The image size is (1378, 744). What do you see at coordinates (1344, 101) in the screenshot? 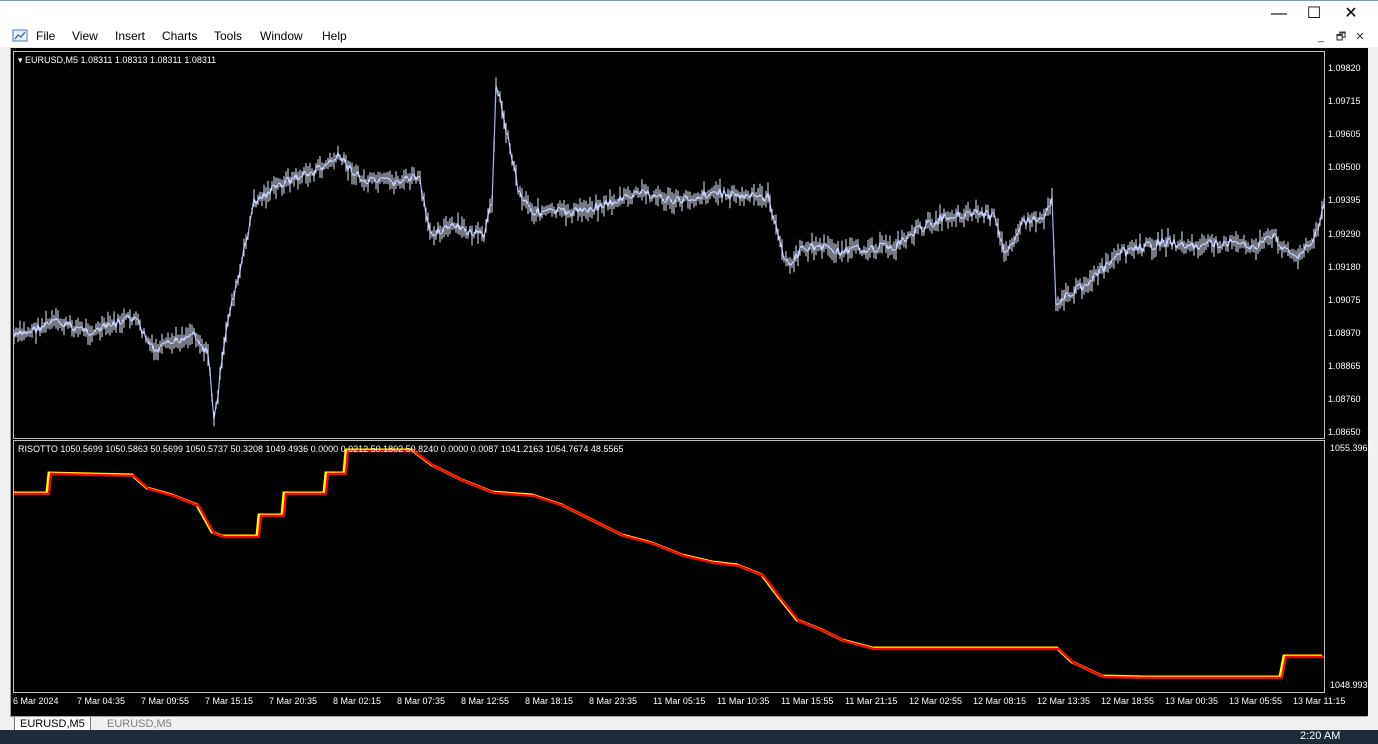
I see `price-axis-label: 1.09715` at bounding box center [1344, 101].